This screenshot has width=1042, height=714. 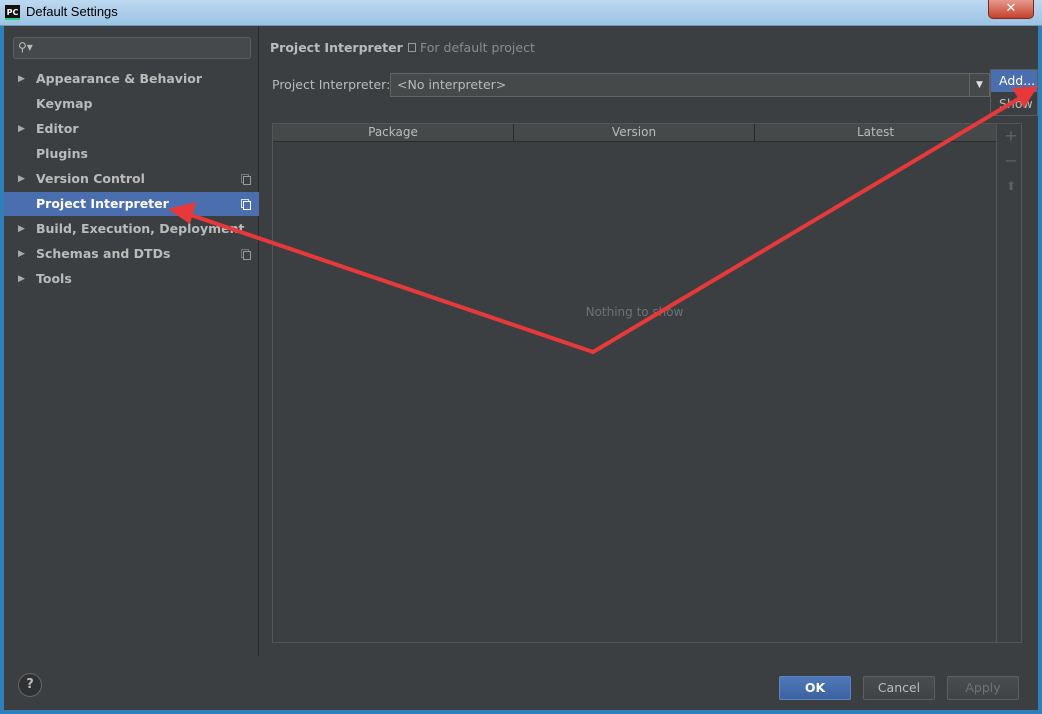 What do you see at coordinates (72, 11) in the screenshot?
I see `window-title: Default Settings` at bounding box center [72, 11].